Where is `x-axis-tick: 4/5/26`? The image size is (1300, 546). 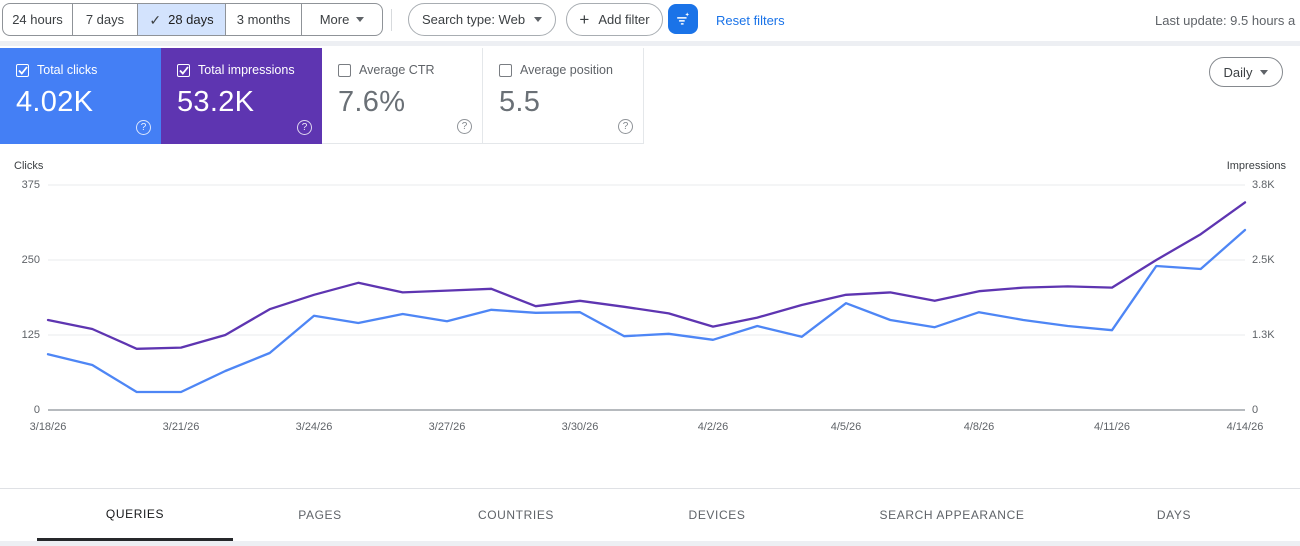 x-axis-tick: 4/5/26 is located at coordinates (846, 427).